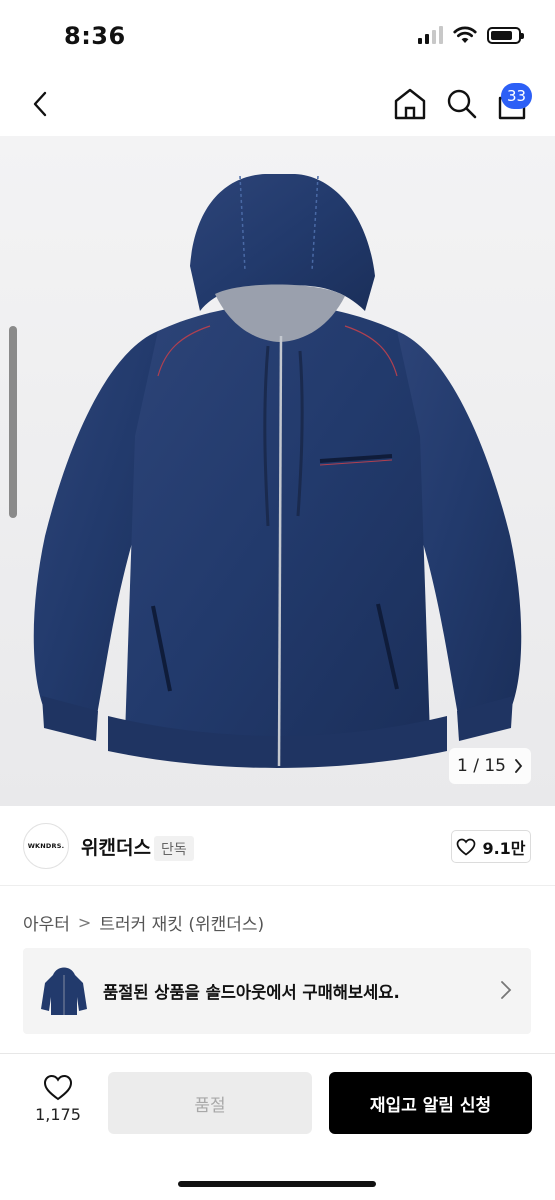 This screenshot has height=1200, width=555. What do you see at coordinates (251, 992) in the screenshot?
I see `banner-text: 품절된 상품을 솔드아웃에서 구매해보세요.` at bounding box center [251, 992].